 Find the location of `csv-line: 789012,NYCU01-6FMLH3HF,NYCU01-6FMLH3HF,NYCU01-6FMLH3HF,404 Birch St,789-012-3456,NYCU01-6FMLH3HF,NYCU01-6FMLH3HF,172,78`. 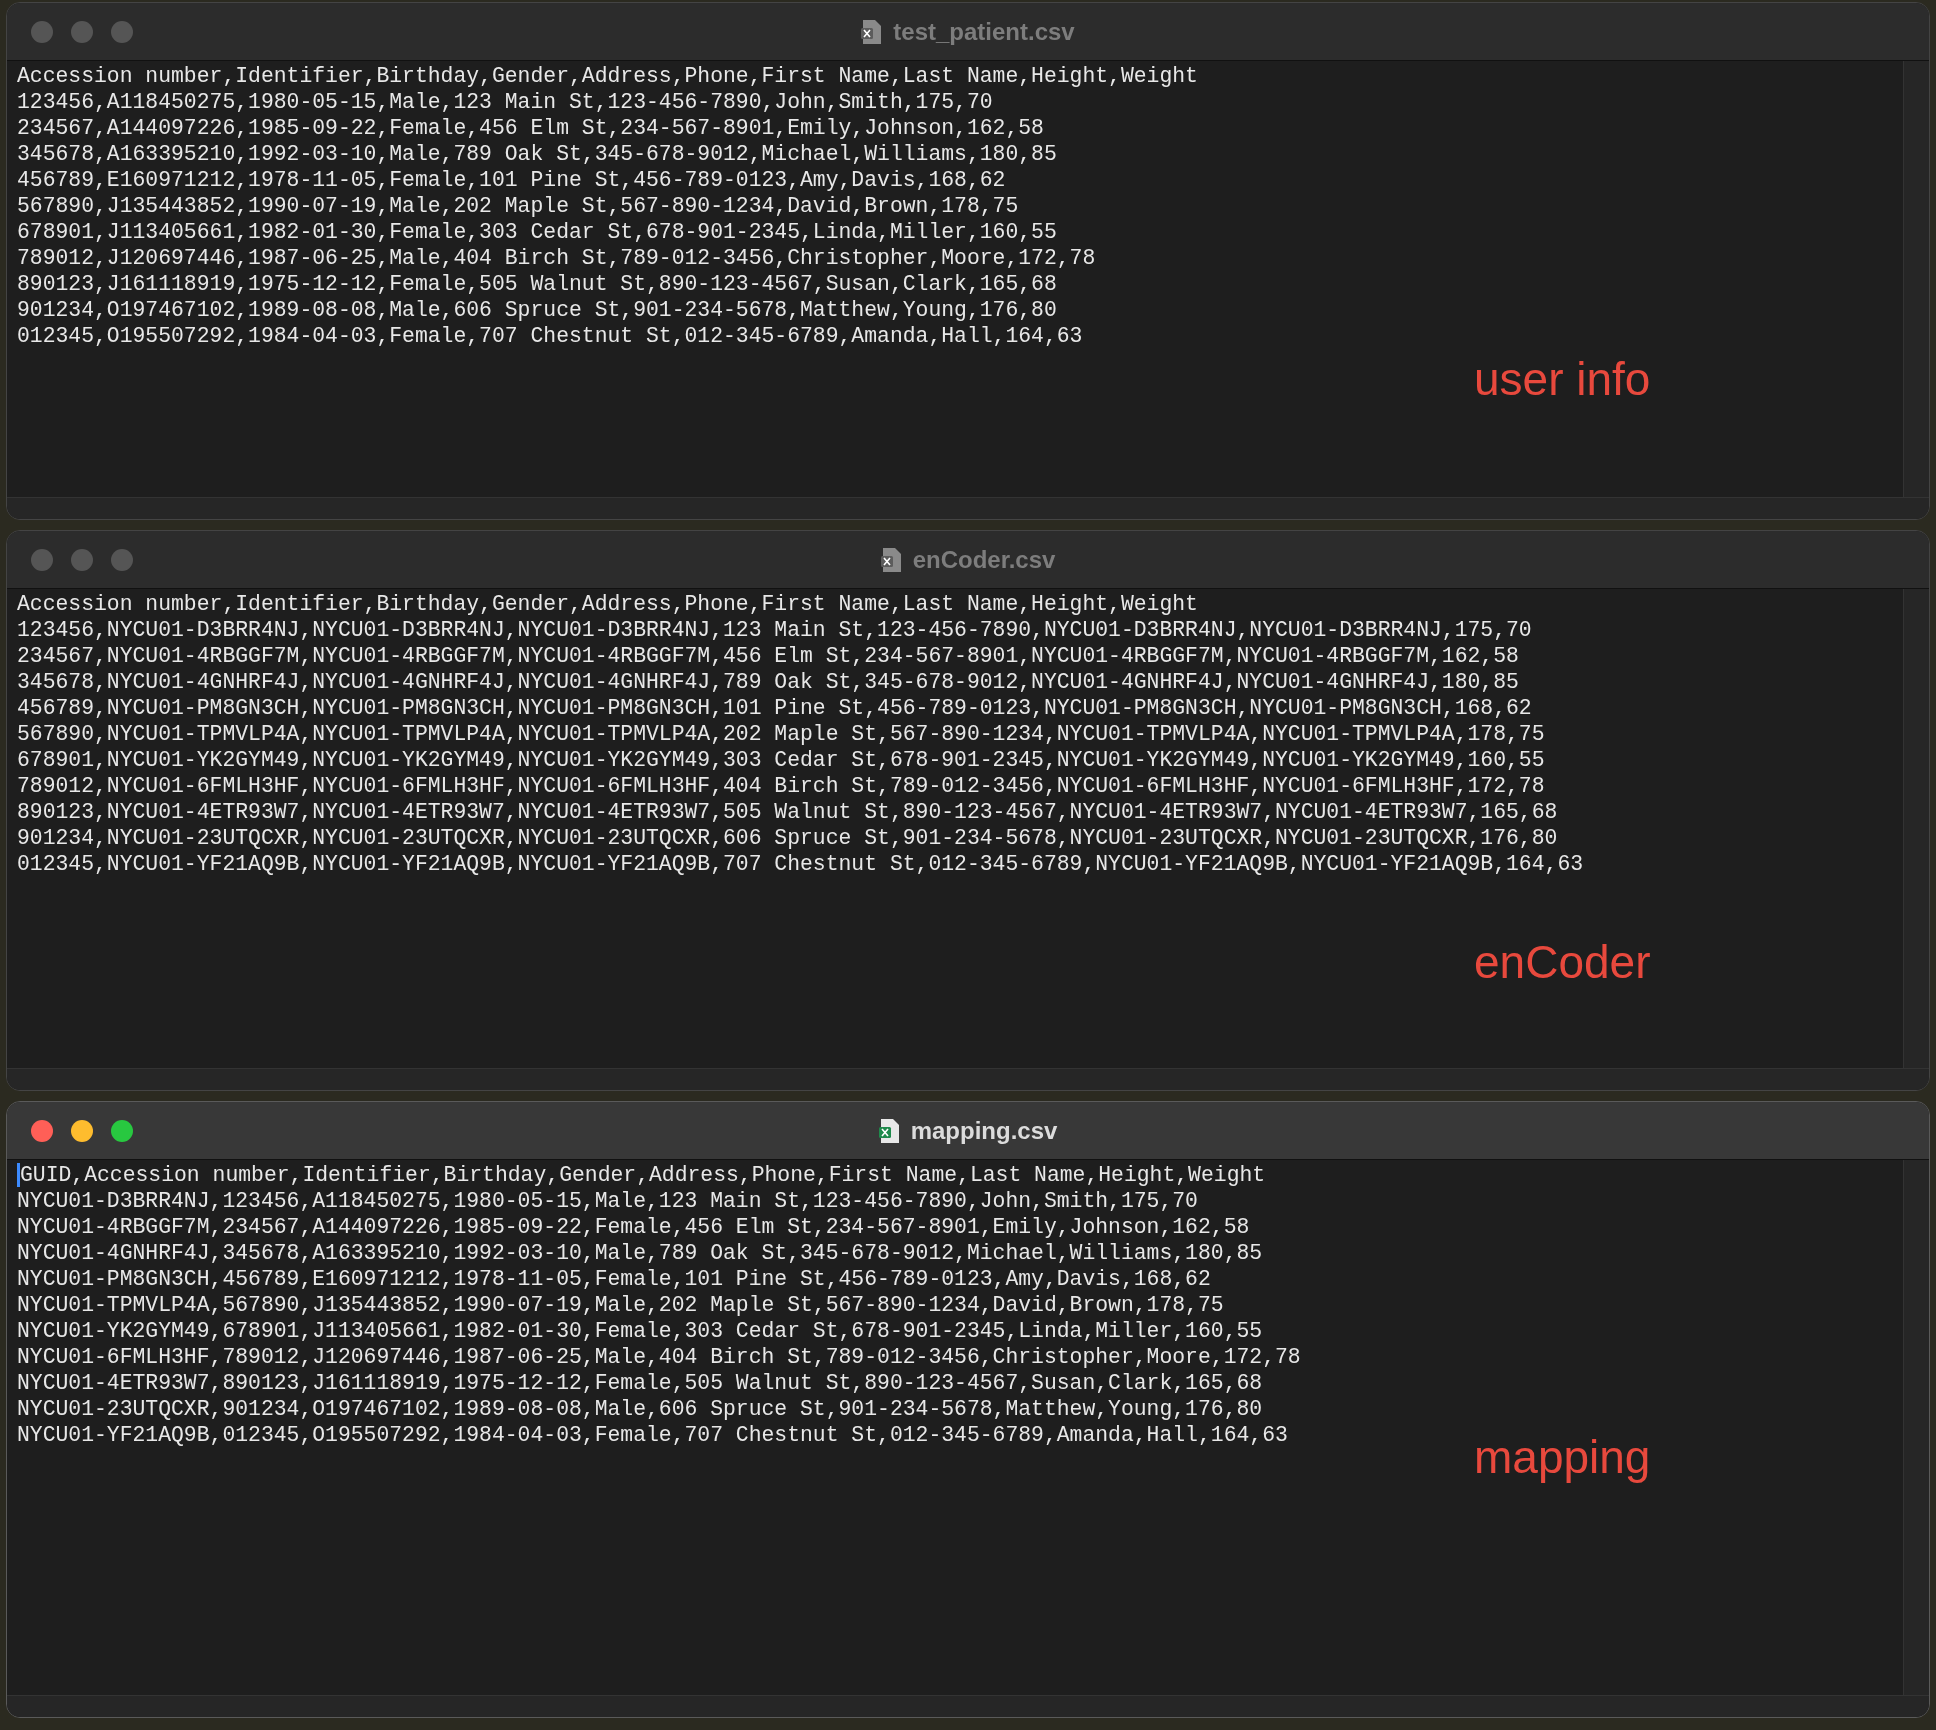

csv-line: 789012,NYCU01-6FMLH3HF,NYCU01-6FMLH3HF,NYCU01-6FMLH3HF,404 Birch St,789-012-3456,NYCU01-6FMLH3HF,NYCU01-6FMLH3HF,172,78 is located at coordinates (781, 786).